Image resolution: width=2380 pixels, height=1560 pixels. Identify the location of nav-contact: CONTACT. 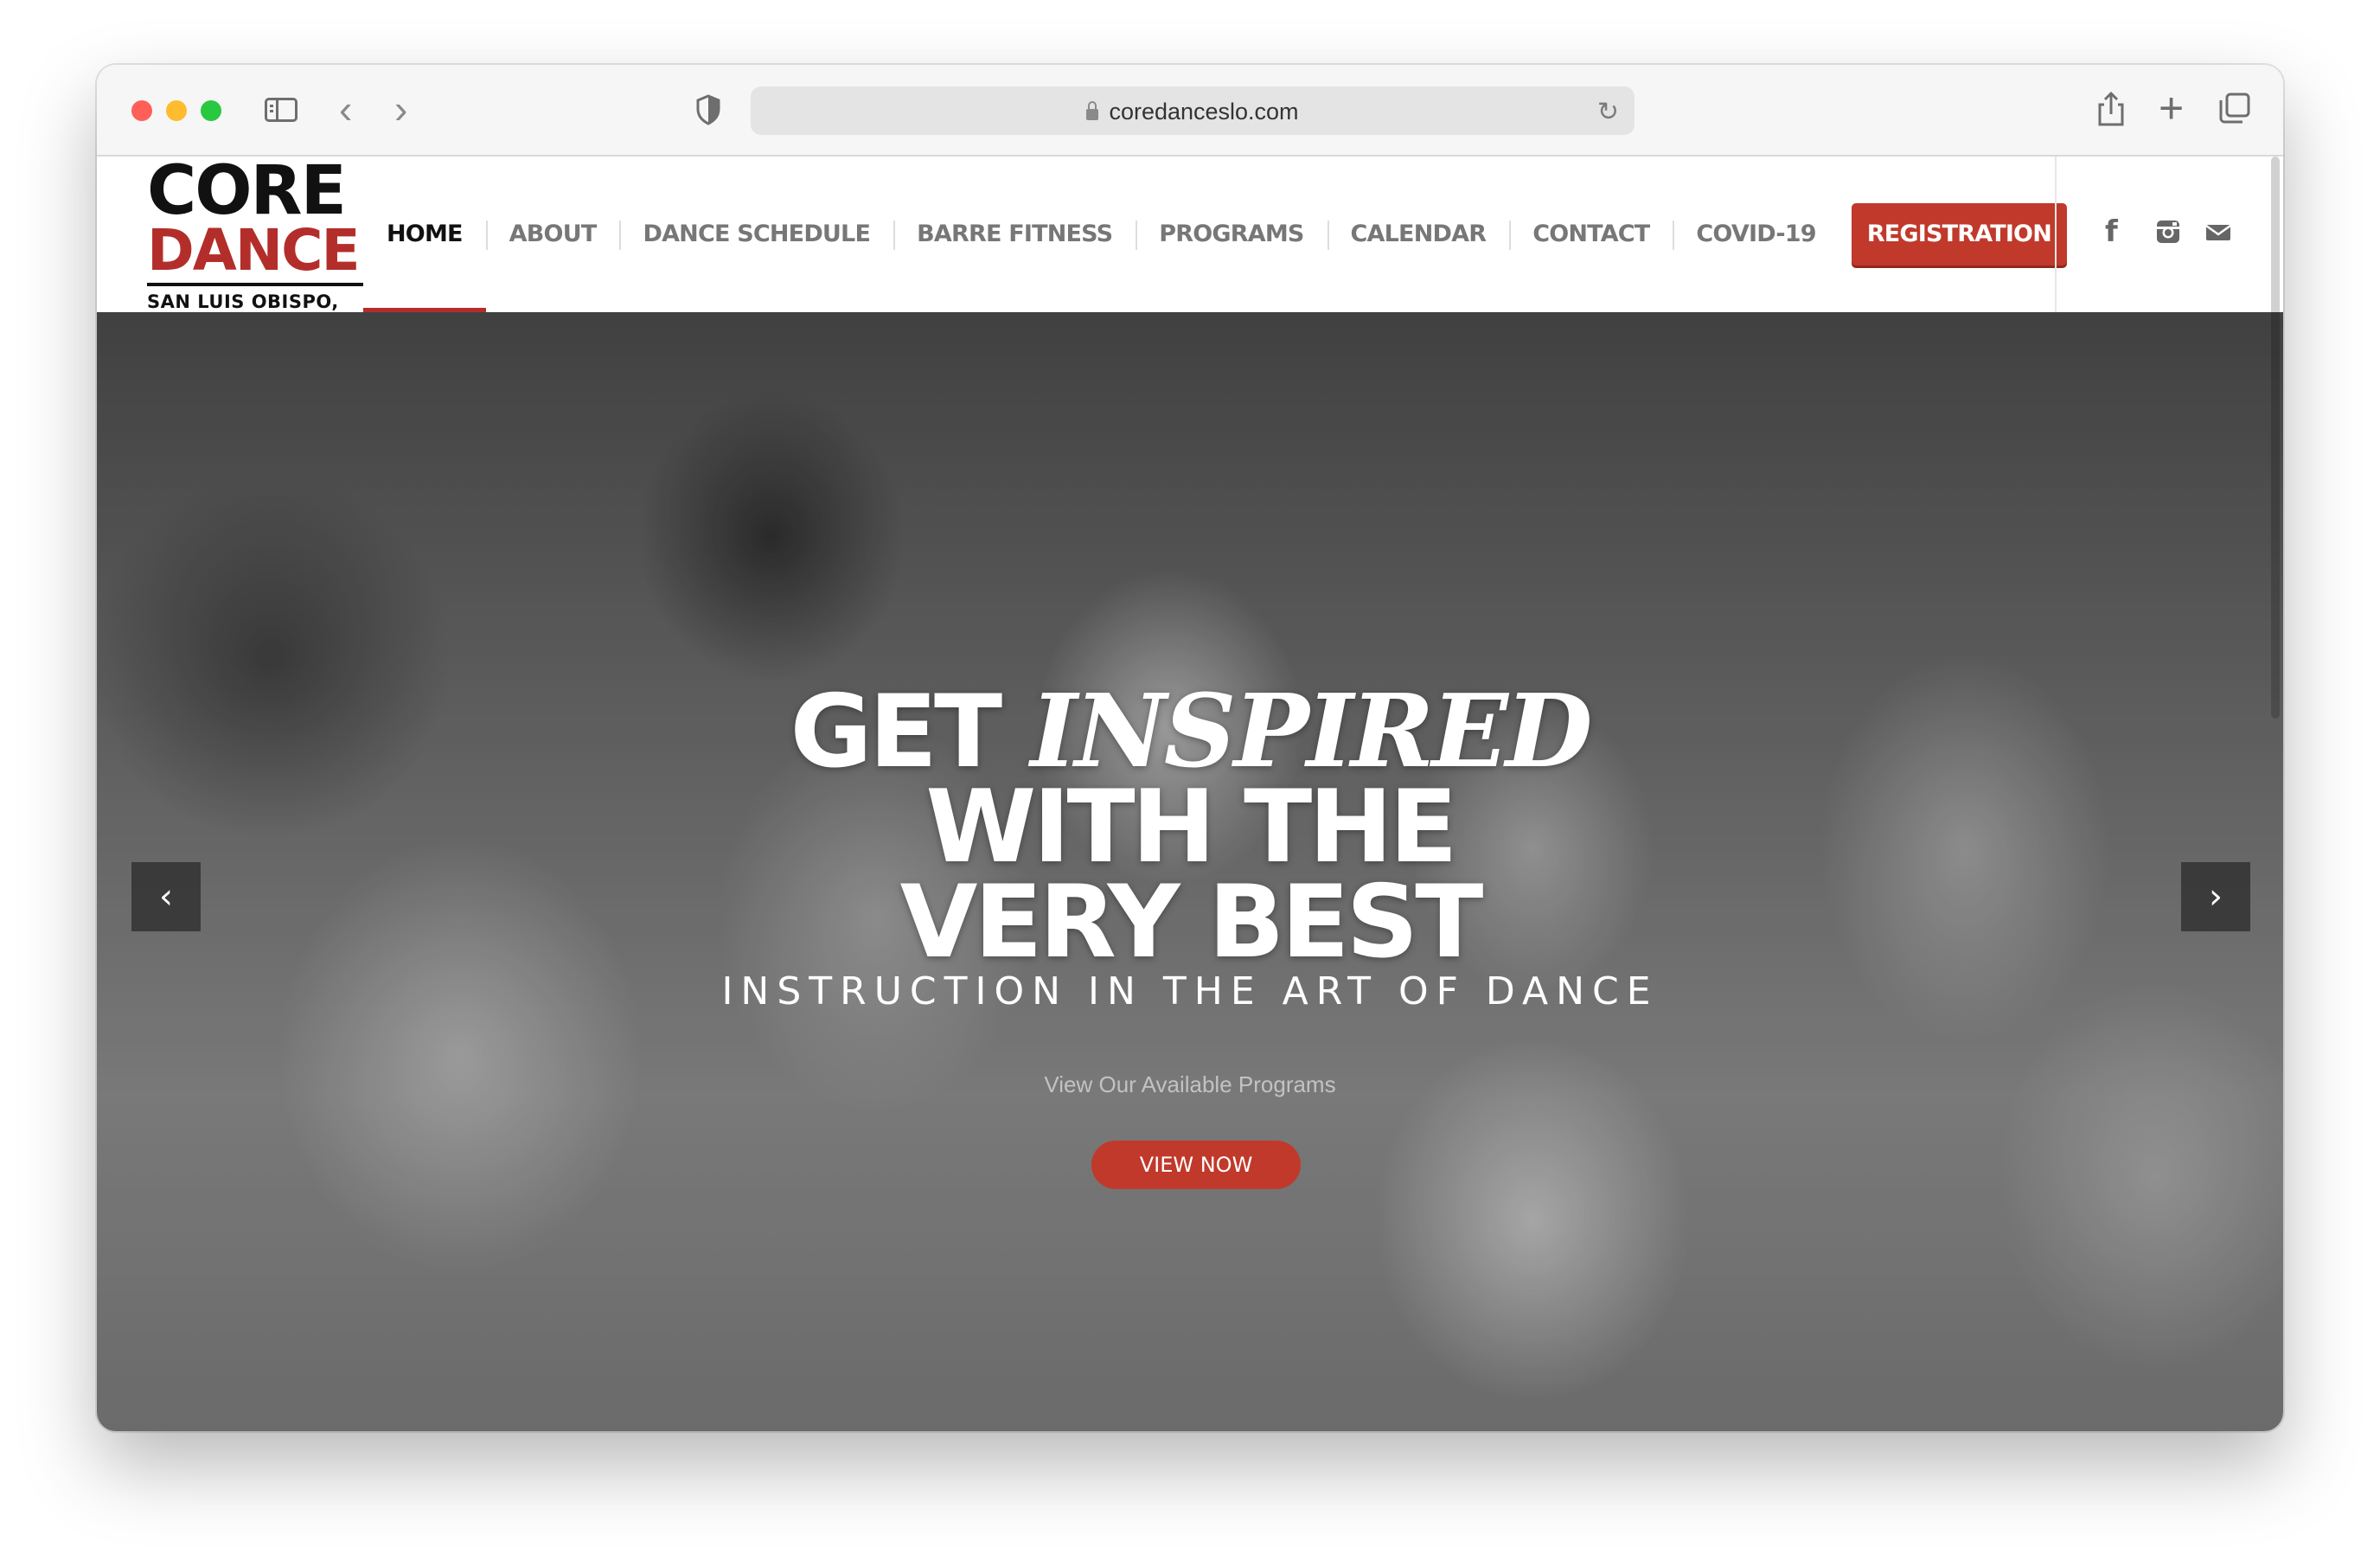
(1591, 235).